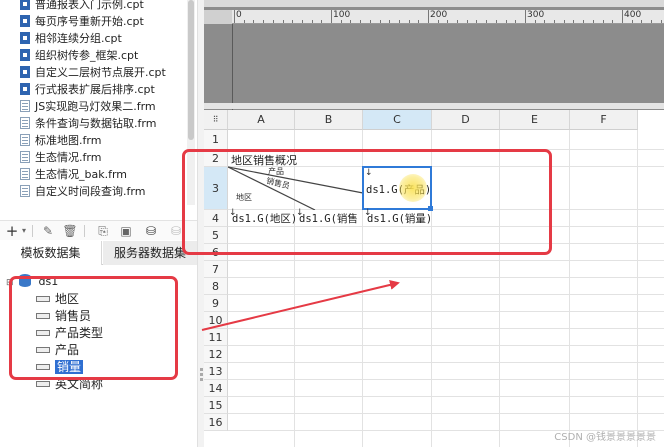  I want to click on horizontal-ruler: 0 100 200 300 400, so click(448, 17).